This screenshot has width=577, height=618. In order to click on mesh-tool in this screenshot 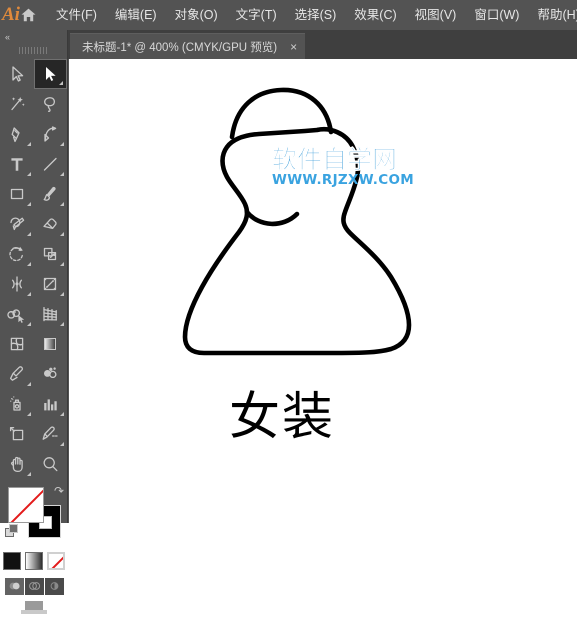, I will do `click(17, 344)`.